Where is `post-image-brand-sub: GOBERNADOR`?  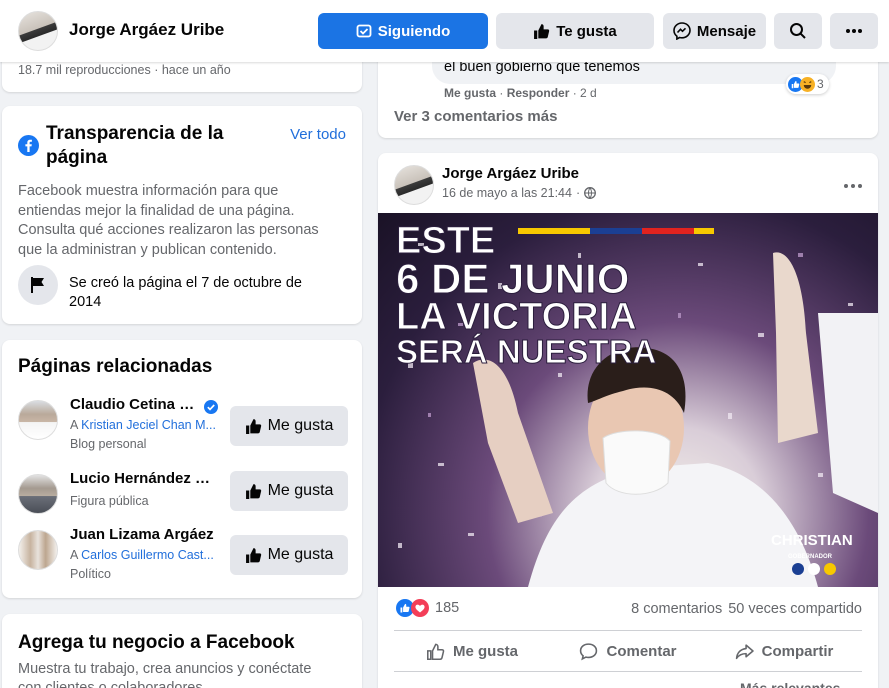
post-image-brand-sub: GOBERNADOR is located at coordinates (810, 557).